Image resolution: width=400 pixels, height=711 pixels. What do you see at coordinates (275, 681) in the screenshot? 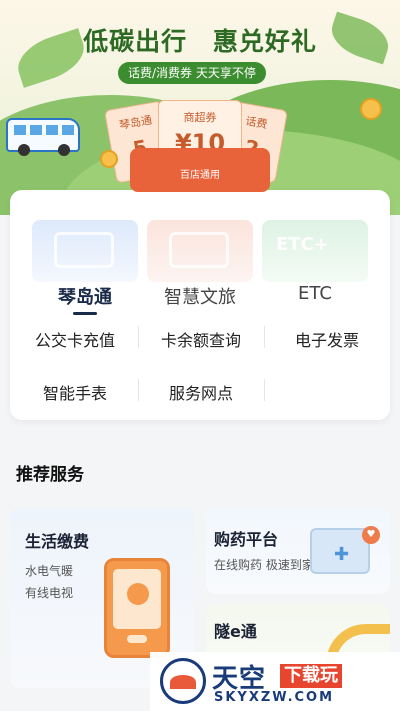
I see `watermark: 天空 下载玩 SKYXZW.COM` at bounding box center [275, 681].